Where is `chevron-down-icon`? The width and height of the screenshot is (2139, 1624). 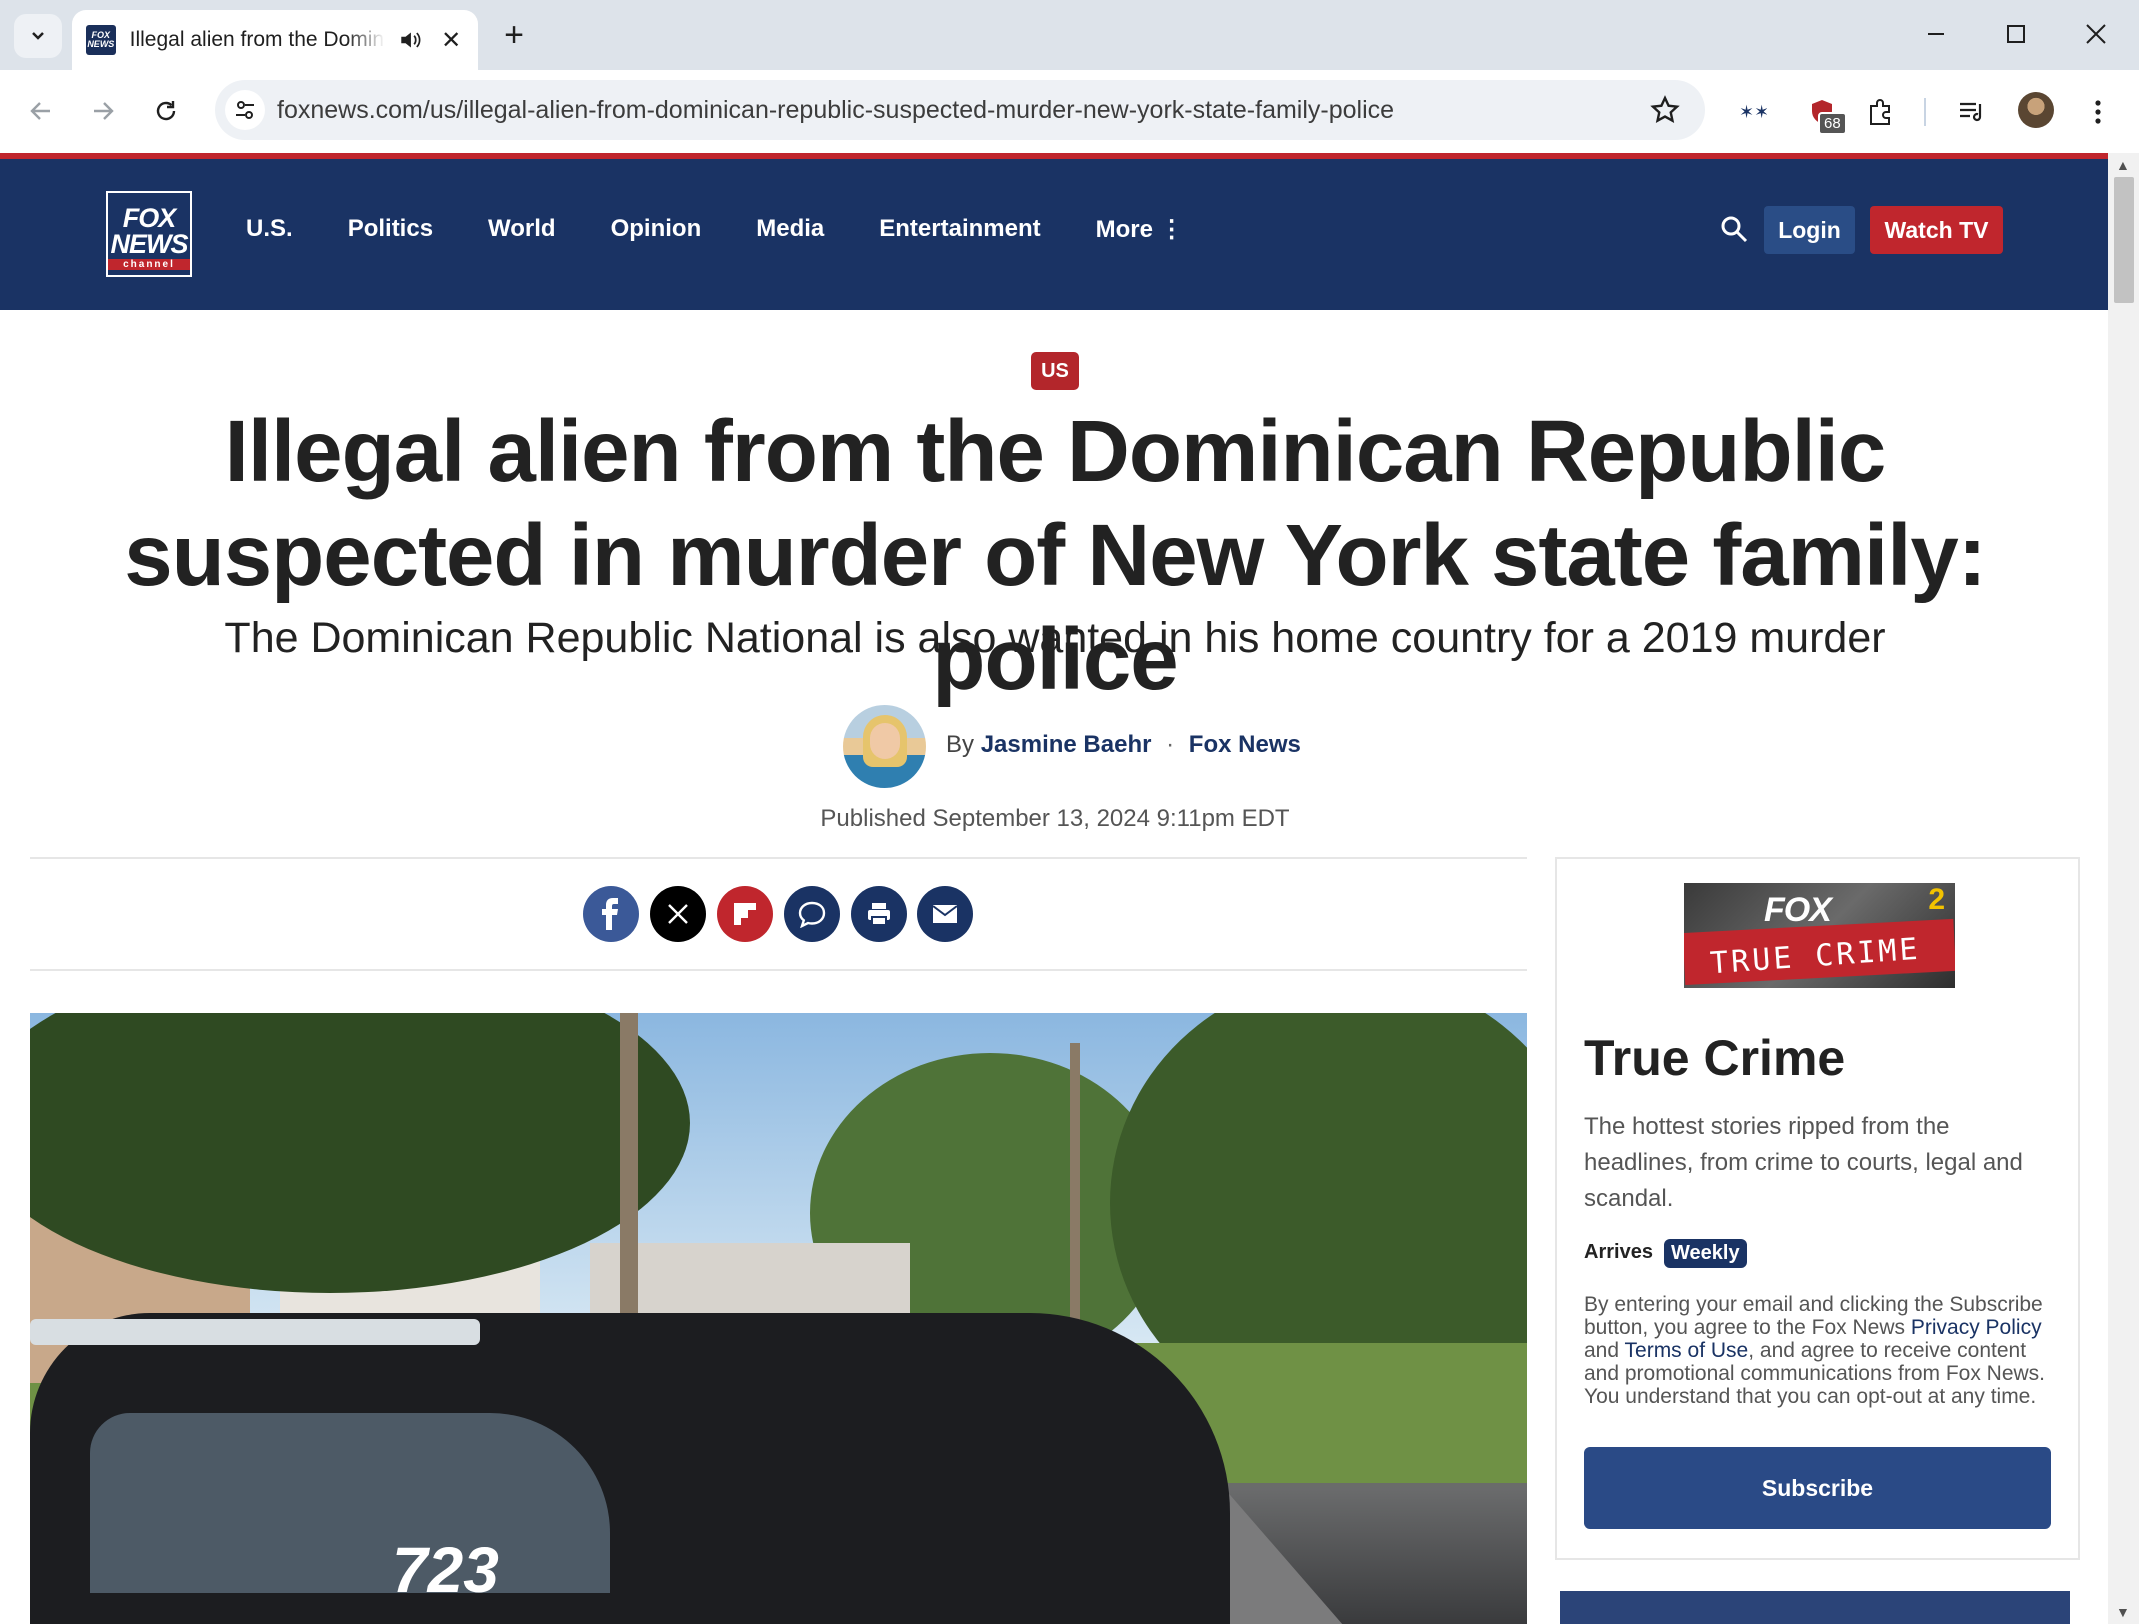
chevron-down-icon is located at coordinates (38, 36).